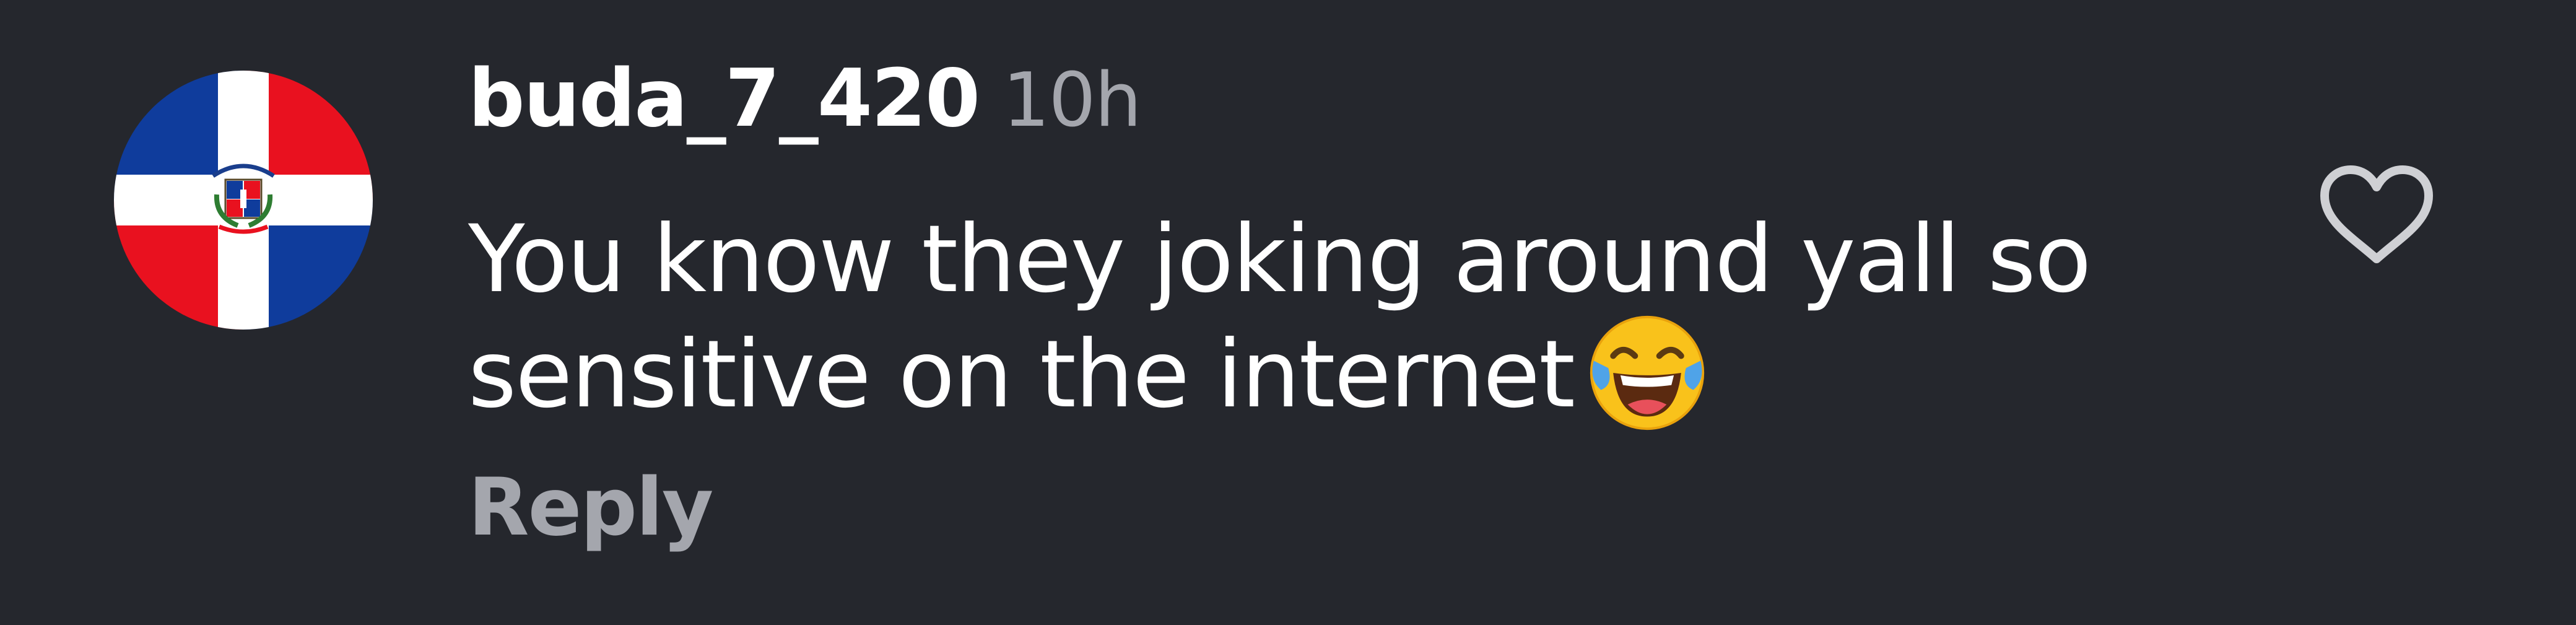 The image size is (2576, 625). I want to click on comment-header: buda_7_420 10h, so click(805, 99).